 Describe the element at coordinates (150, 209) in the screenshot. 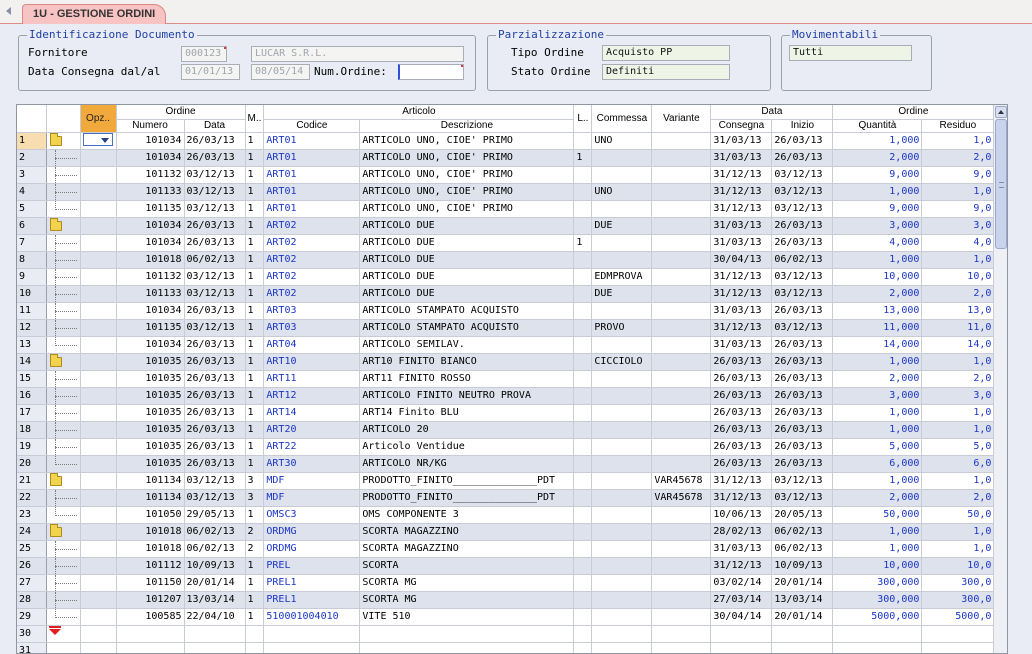

I see `numero-cell: 101135` at that location.